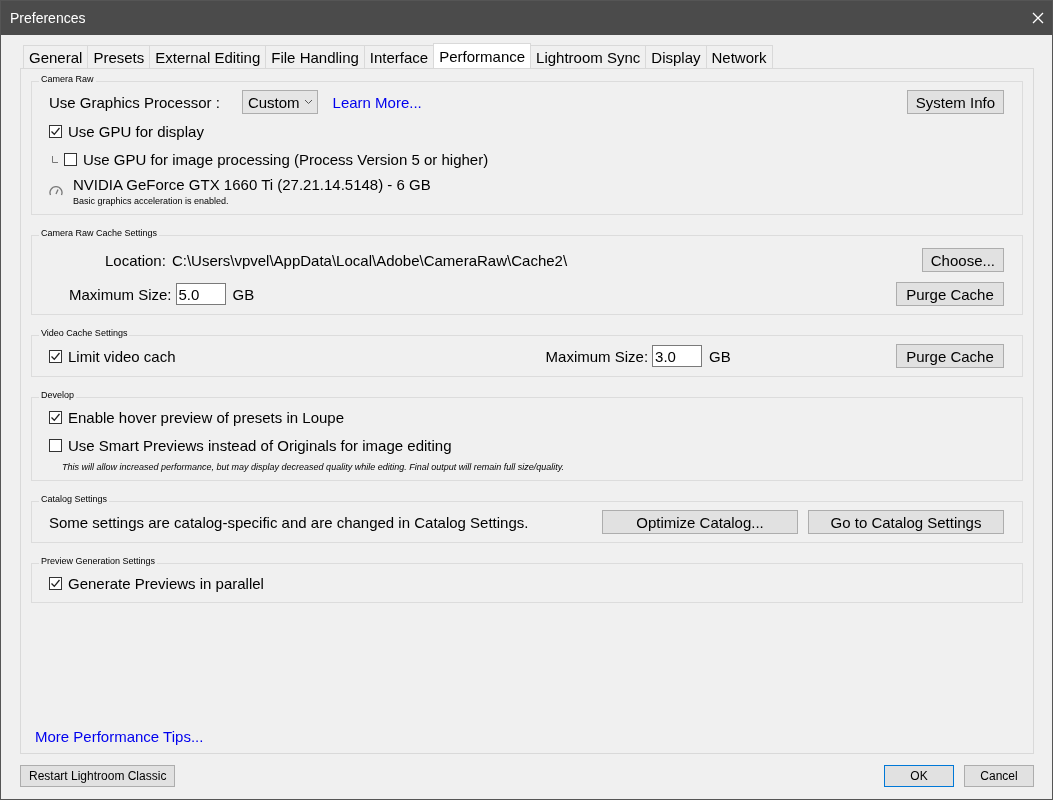 The image size is (1053, 800). What do you see at coordinates (588, 56) in the screenshot?
I see `tab: Lightroom Sync` at bounding box center [588, 56].